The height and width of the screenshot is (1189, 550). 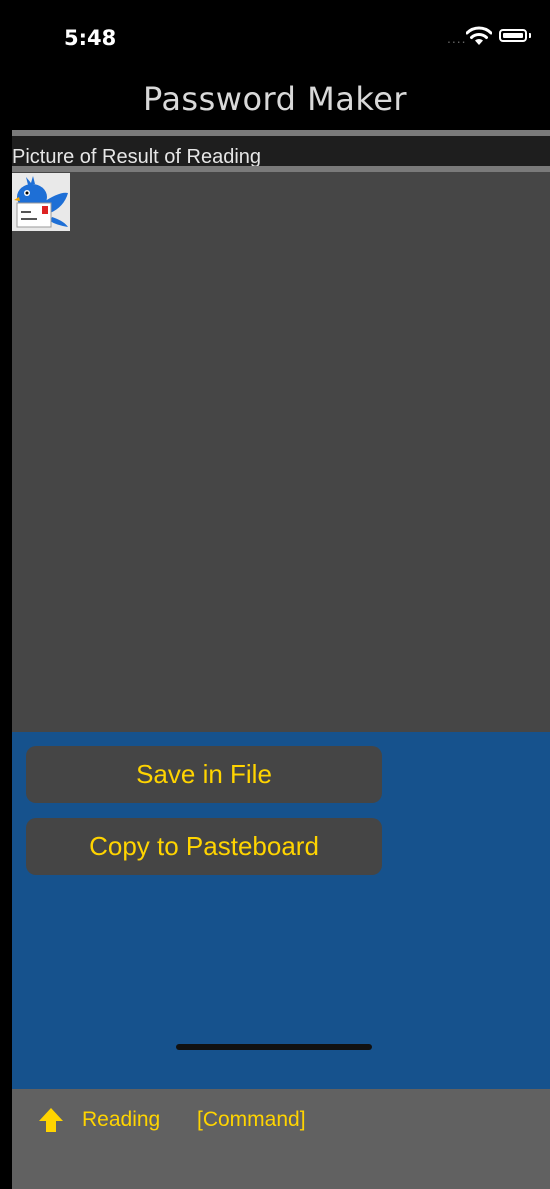 I want to click on bird-mail-icon, so click(x=41, y=202).